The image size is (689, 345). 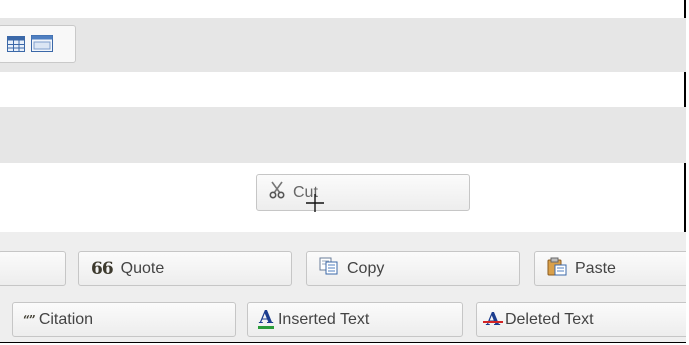 I want to click on copy-icon, so click(x=329, y=268).